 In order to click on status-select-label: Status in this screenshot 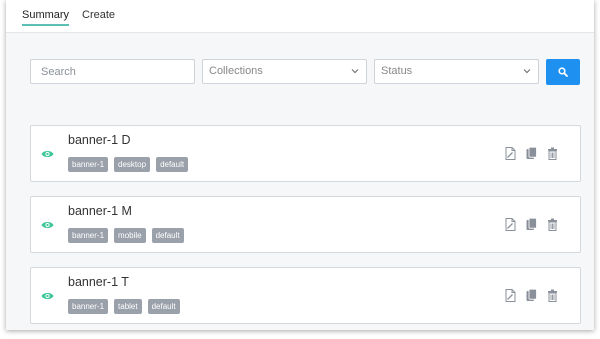, I will do `click(397, 71)`.